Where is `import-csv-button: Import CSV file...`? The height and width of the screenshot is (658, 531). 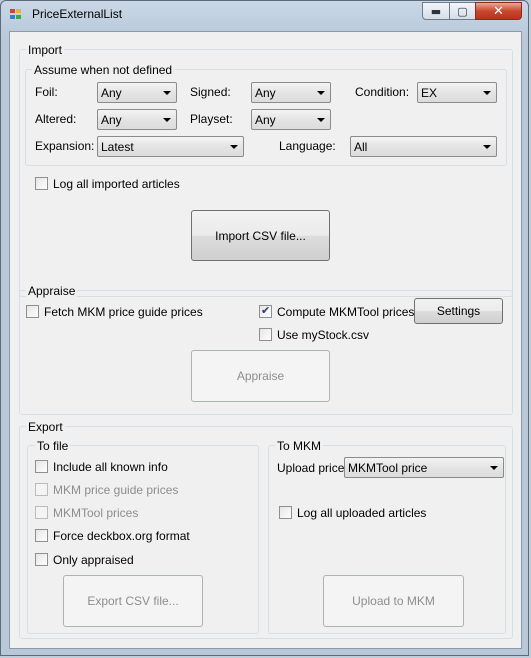 import-csv-button: Import CSV file... is located at coordinates (260, 235).